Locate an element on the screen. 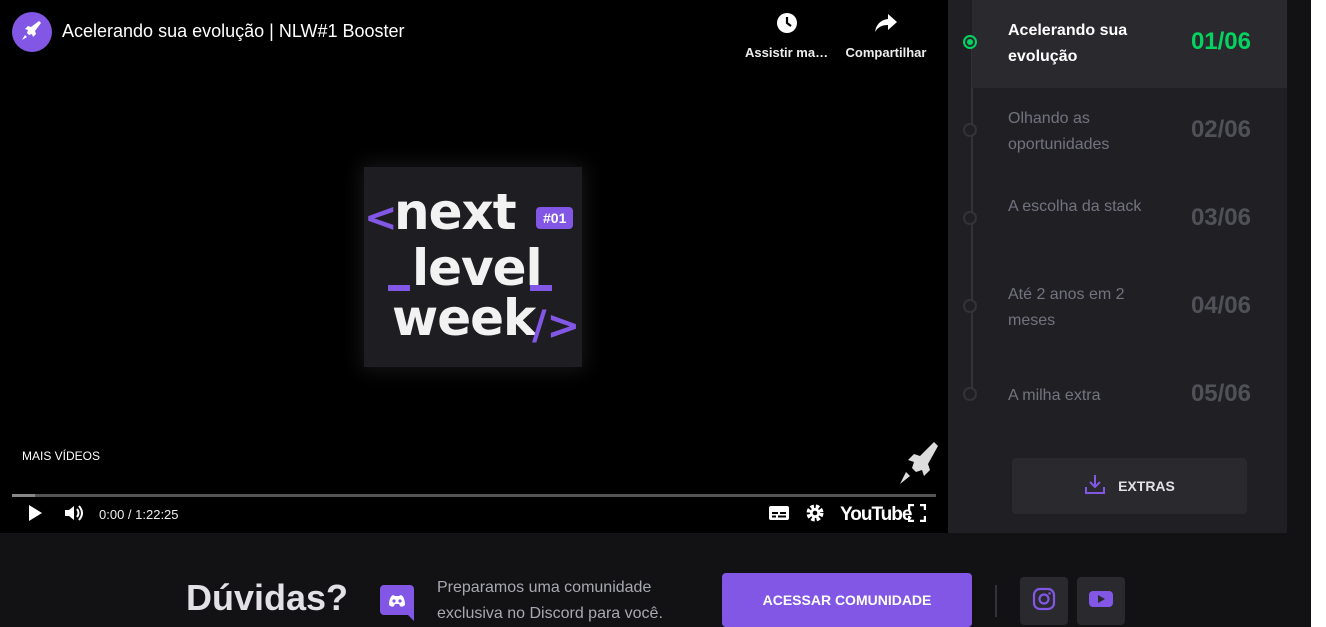 The height and width of the screenshot is (627, 1326). settings-button is located at coordinates (815, 515).